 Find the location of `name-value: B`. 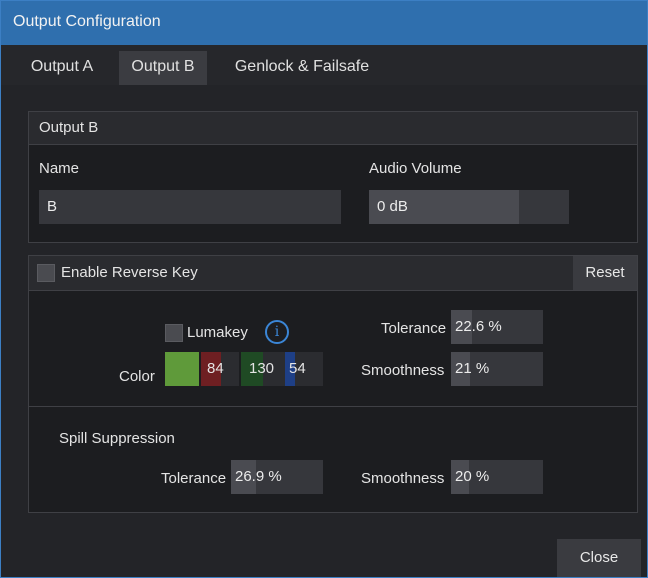

name-value: B is located at coordinates (52, 206).